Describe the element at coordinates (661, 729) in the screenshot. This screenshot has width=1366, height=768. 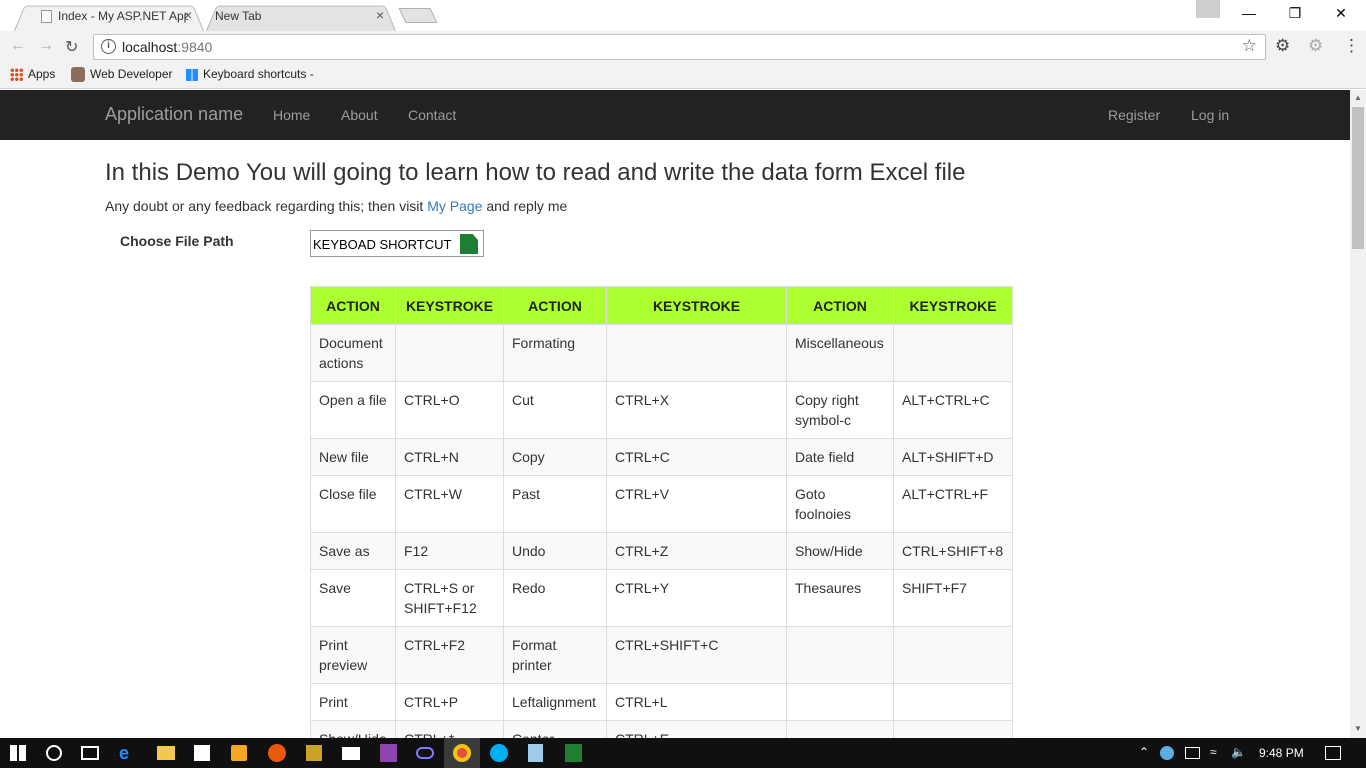
I see `table-row: Show/HideCTRL+*CenterCTRL+E` at that location.